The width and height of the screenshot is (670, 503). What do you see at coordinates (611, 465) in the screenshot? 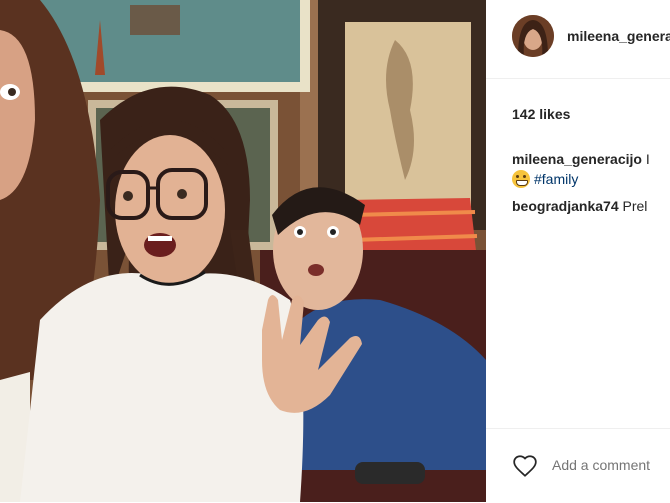
I see `add-comment-input` at bounding box center [611, 465].